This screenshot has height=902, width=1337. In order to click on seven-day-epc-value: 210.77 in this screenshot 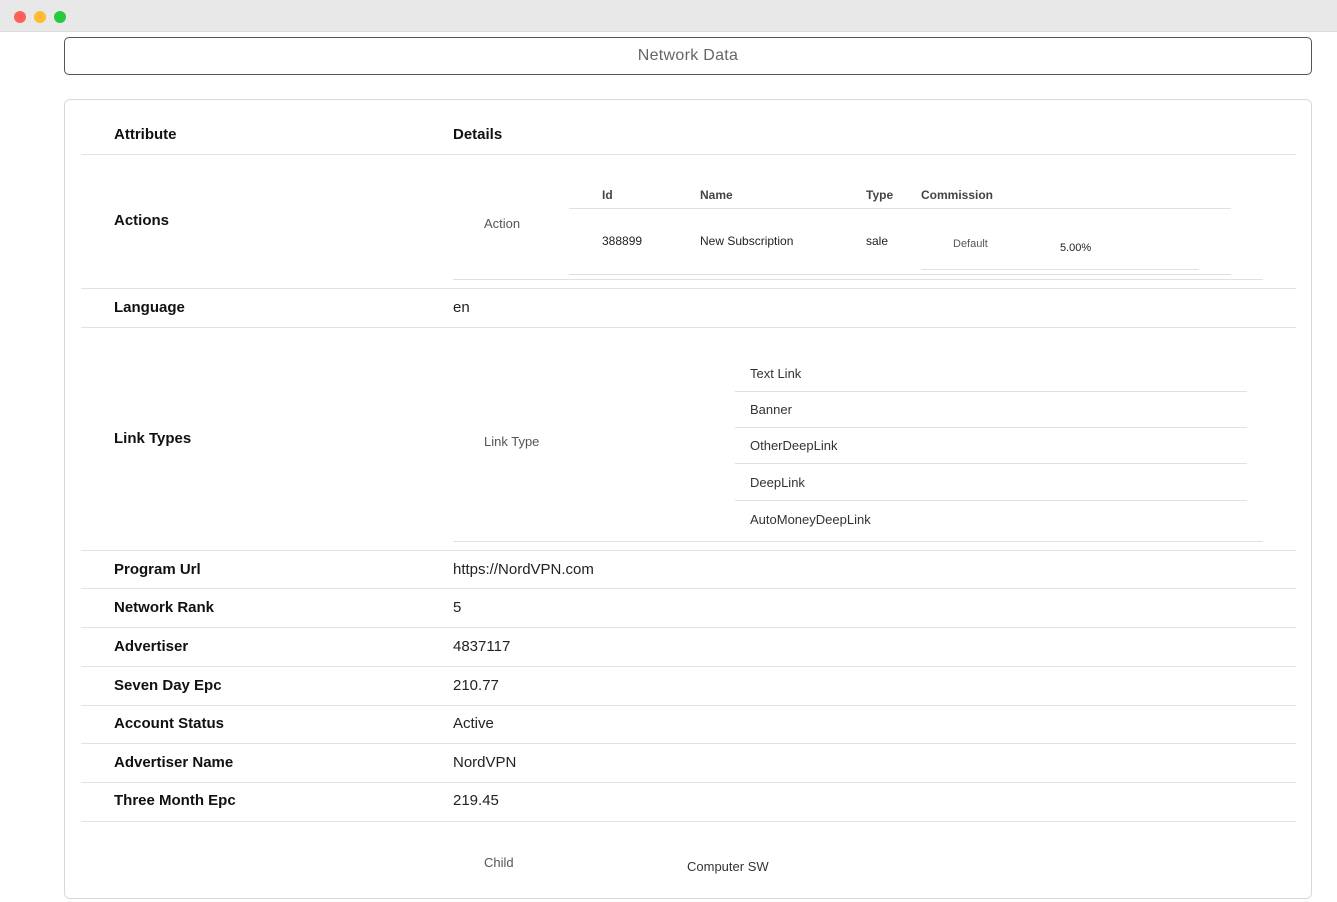, I will do `click(476, 685)`.